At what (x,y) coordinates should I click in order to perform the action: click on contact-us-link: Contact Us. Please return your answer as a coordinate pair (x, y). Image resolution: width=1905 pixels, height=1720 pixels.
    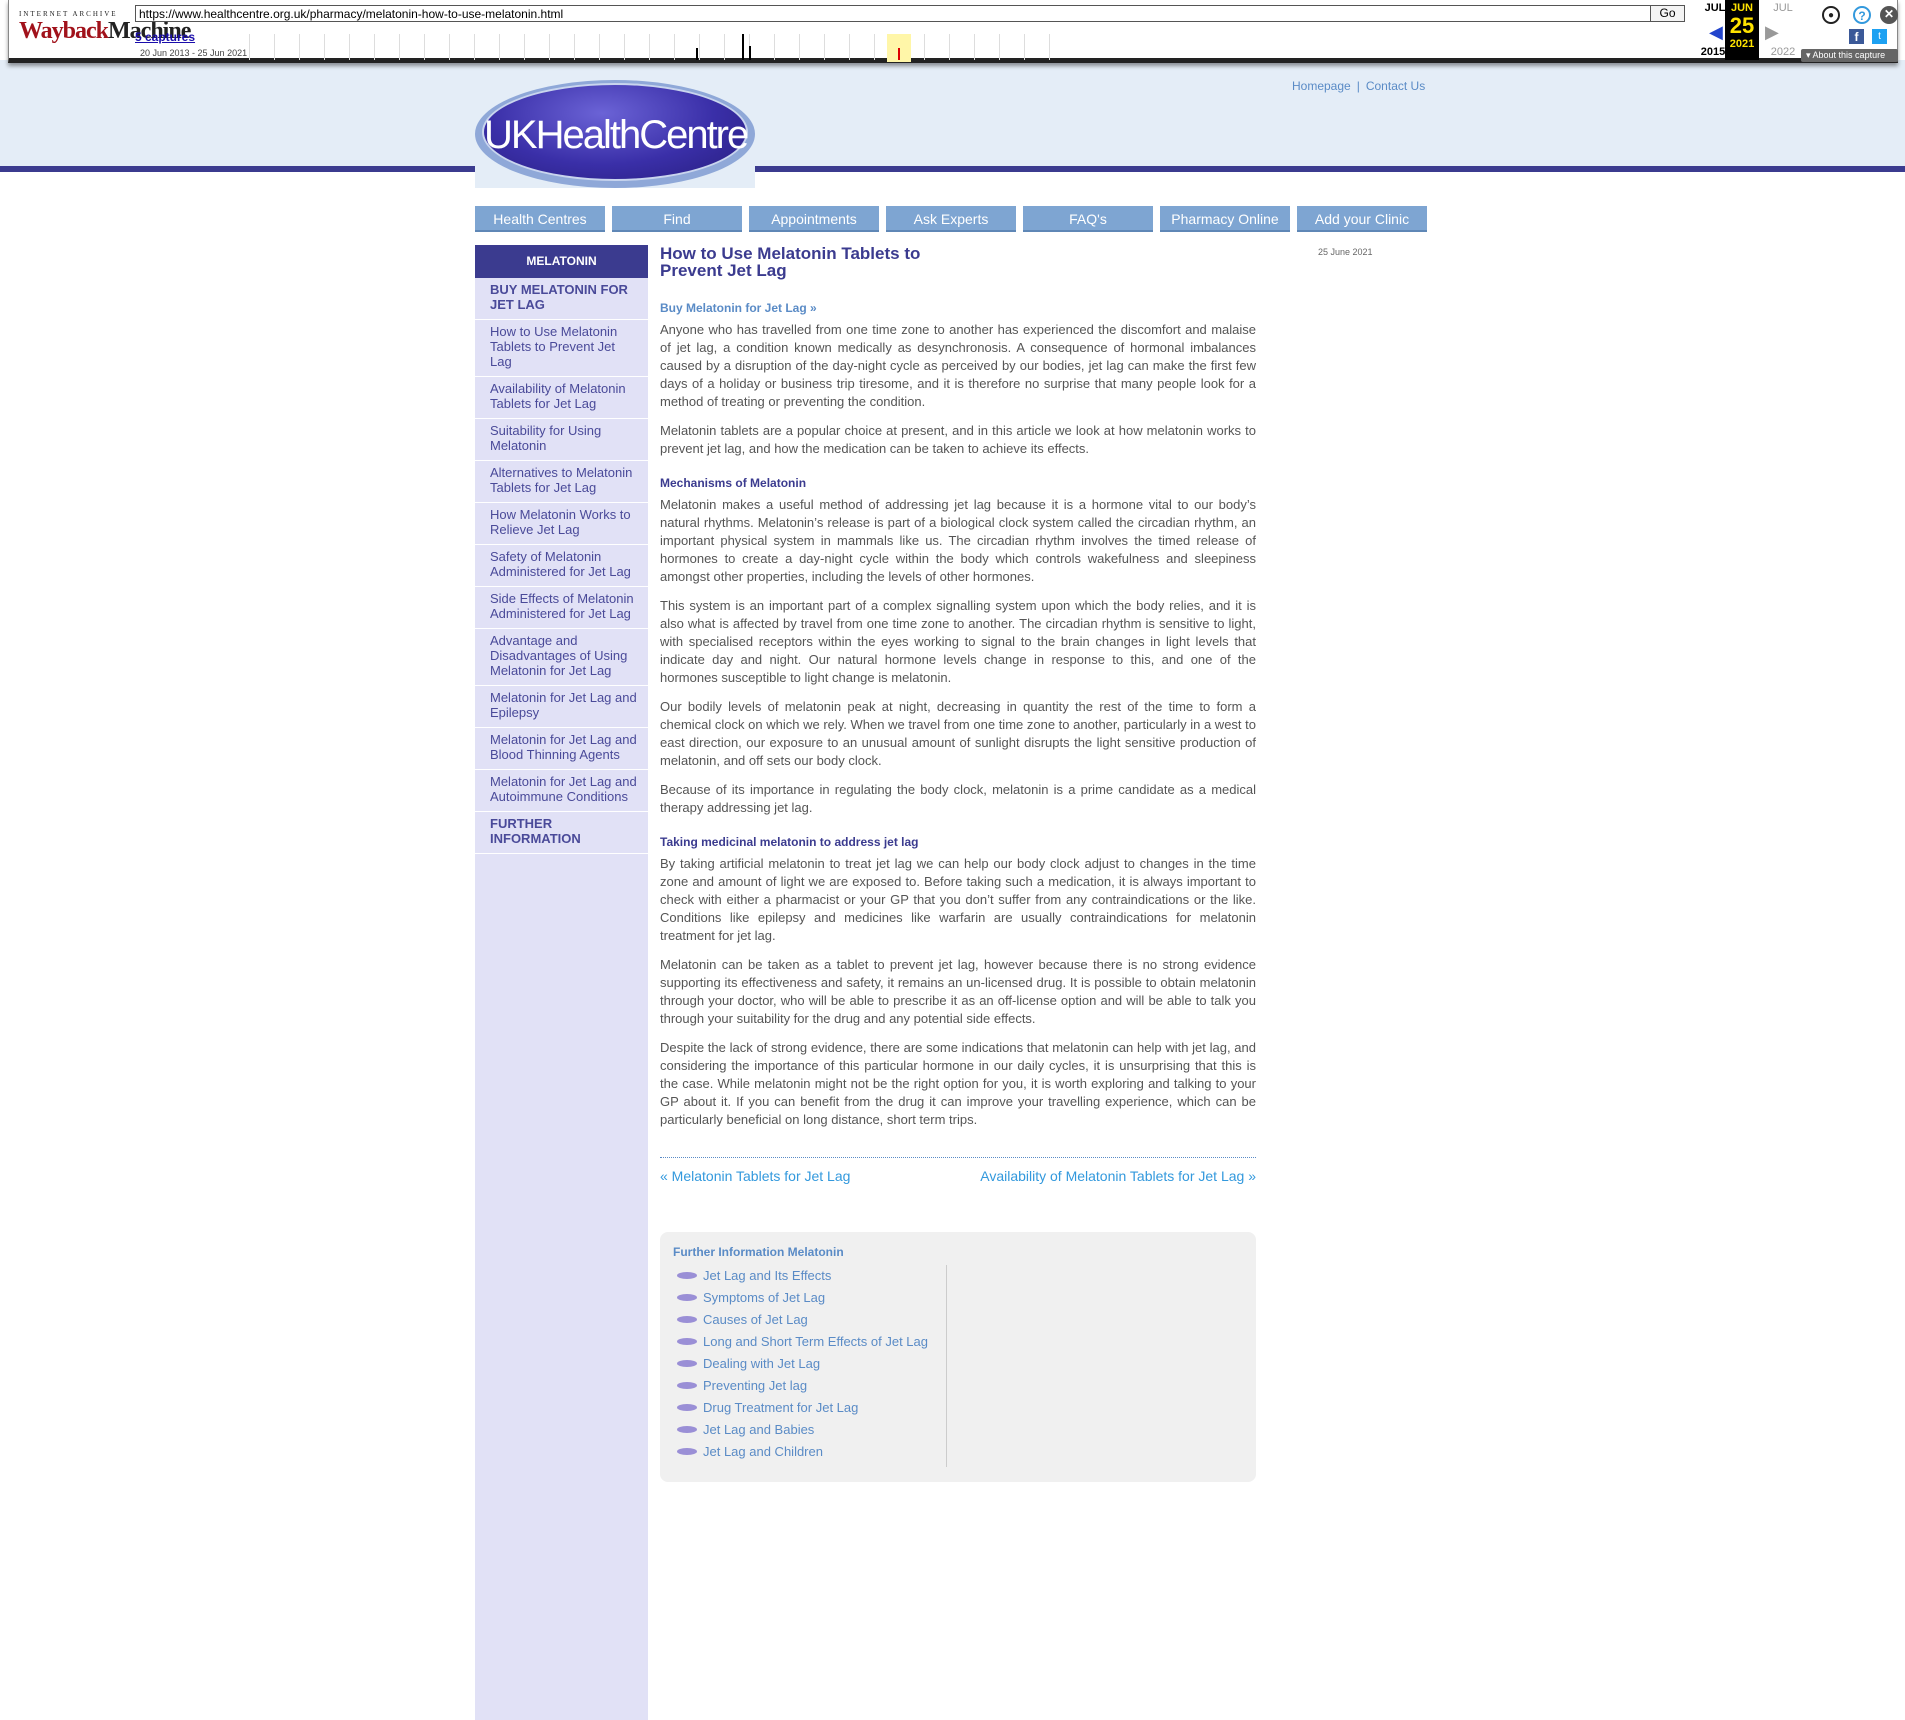
    Looking at the image, I should click on (1395, 86).